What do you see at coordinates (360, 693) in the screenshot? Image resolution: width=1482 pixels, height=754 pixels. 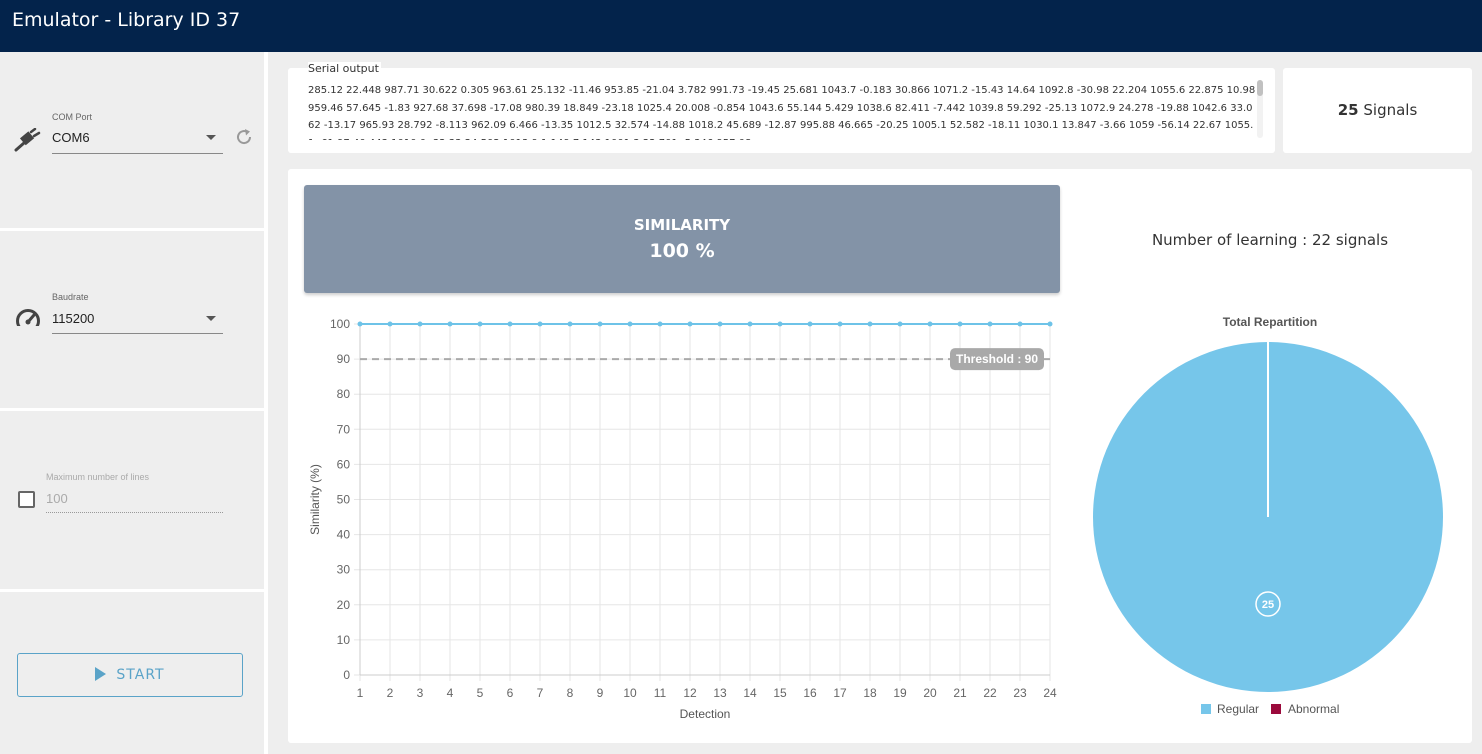 I see `x-tick-label: 1` at bounding box center [360, 693].